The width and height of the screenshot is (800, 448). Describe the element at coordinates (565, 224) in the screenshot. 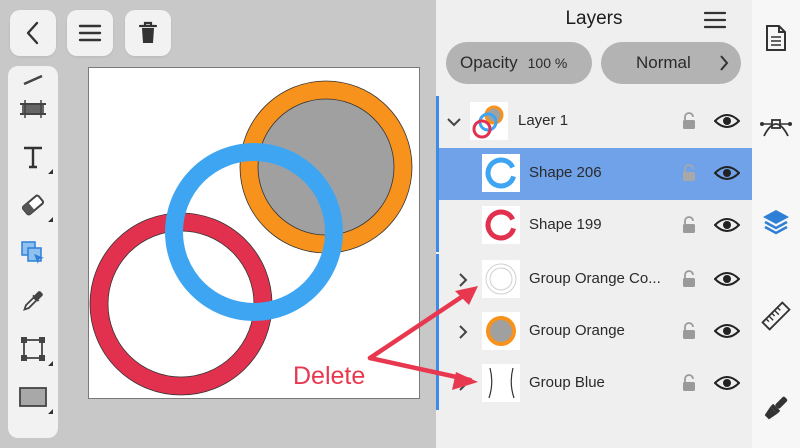

I see `layer-name: Shape 199` at that location.